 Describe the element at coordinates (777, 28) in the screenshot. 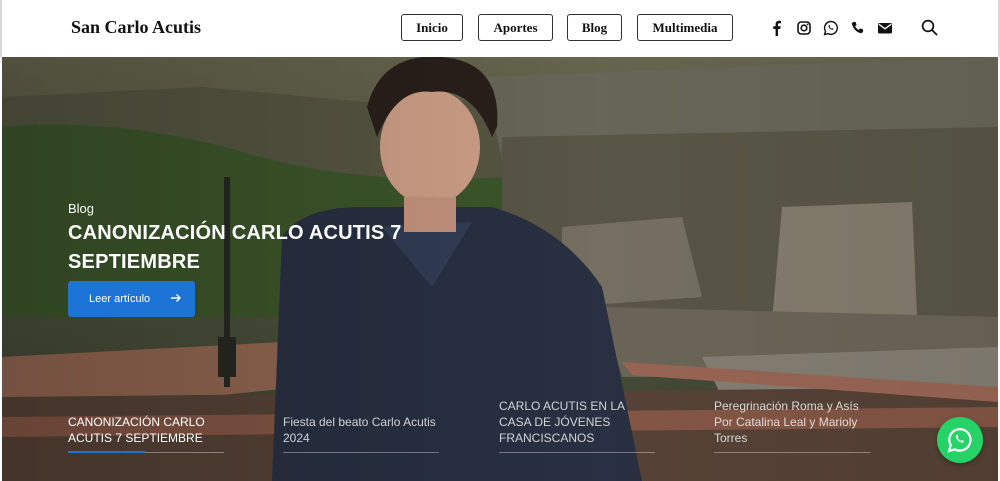

I see `facebook-icon` at that location.